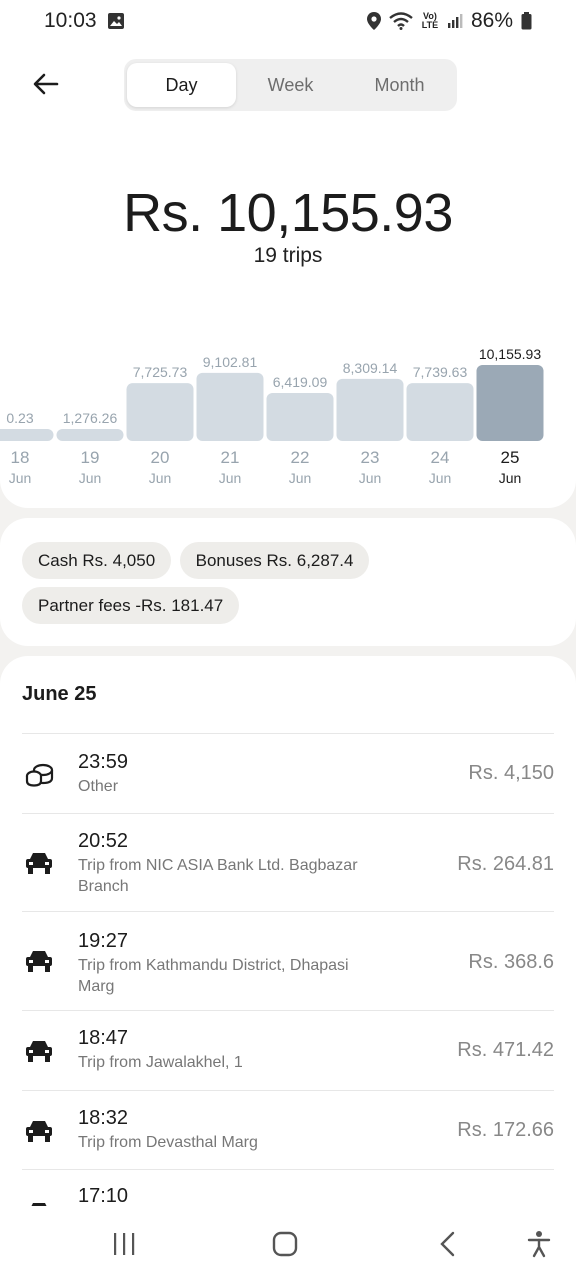  What do you see at coordinates (103, 841) in the screenshot?
I see `item-time: 20:52` at bounding box center [103, 841].